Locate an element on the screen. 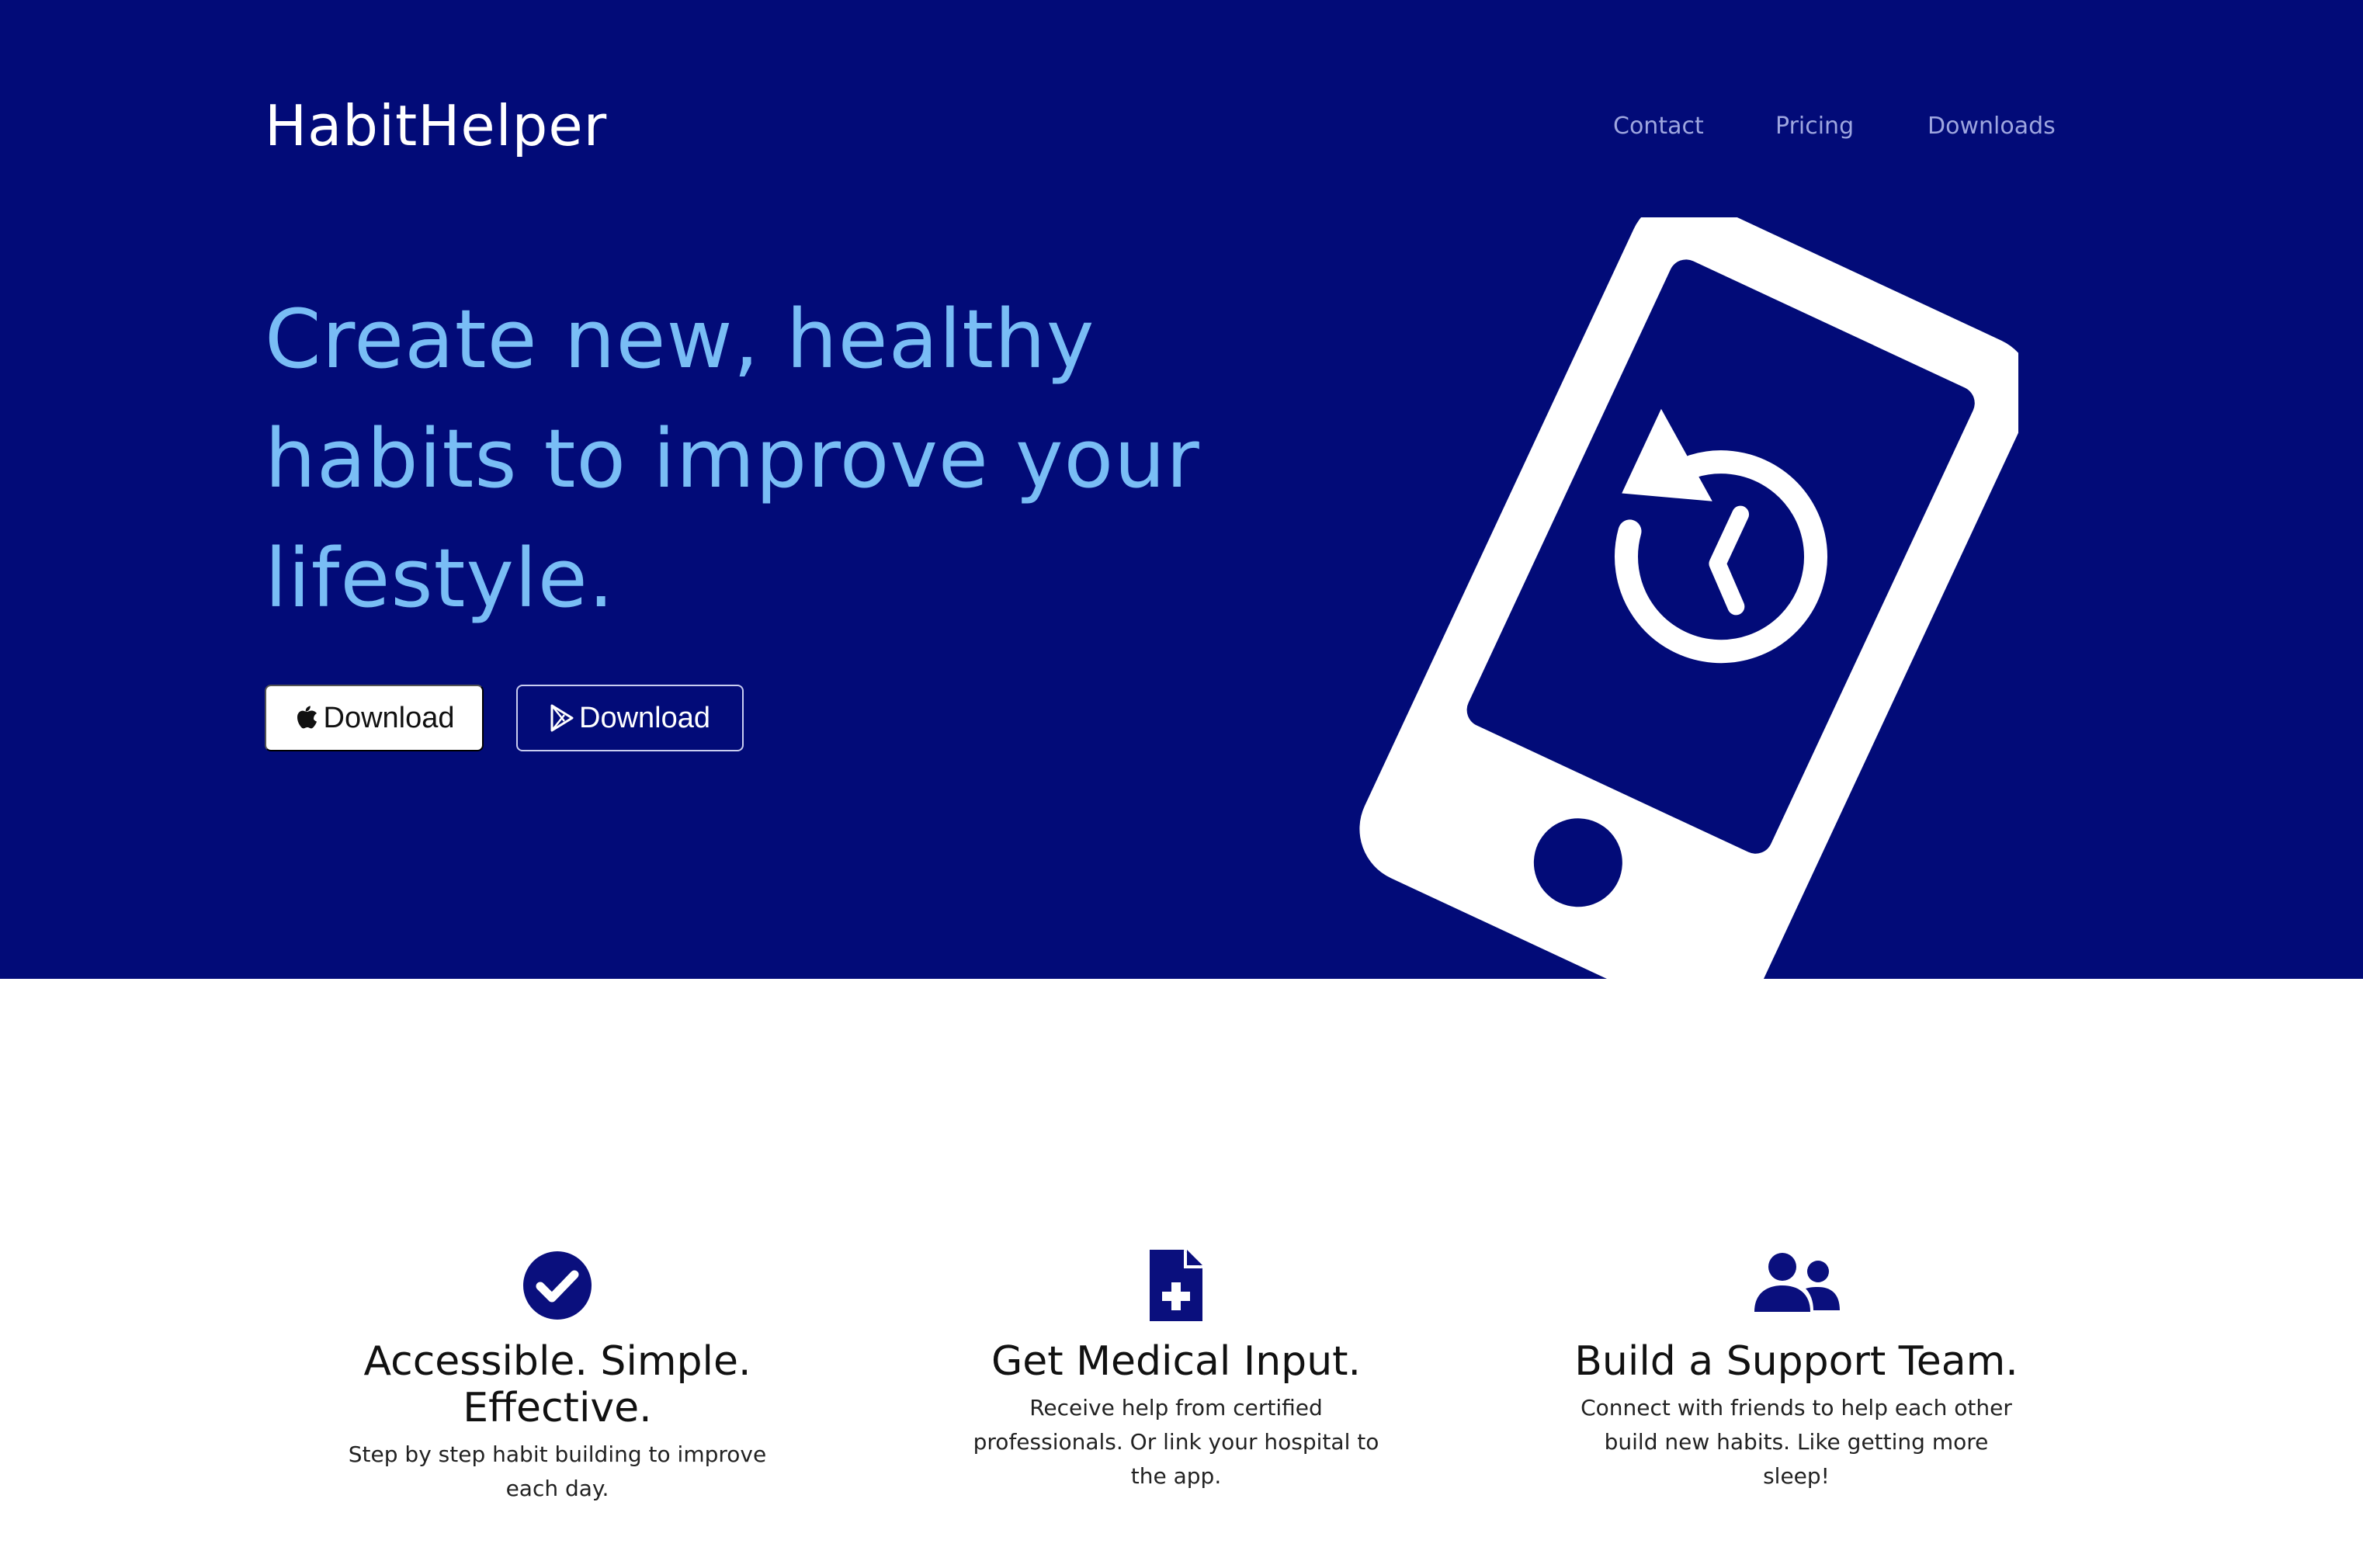 This screenshot has width=2363, height=1568. check-circle-icon is located at coordinates (557, 1285).